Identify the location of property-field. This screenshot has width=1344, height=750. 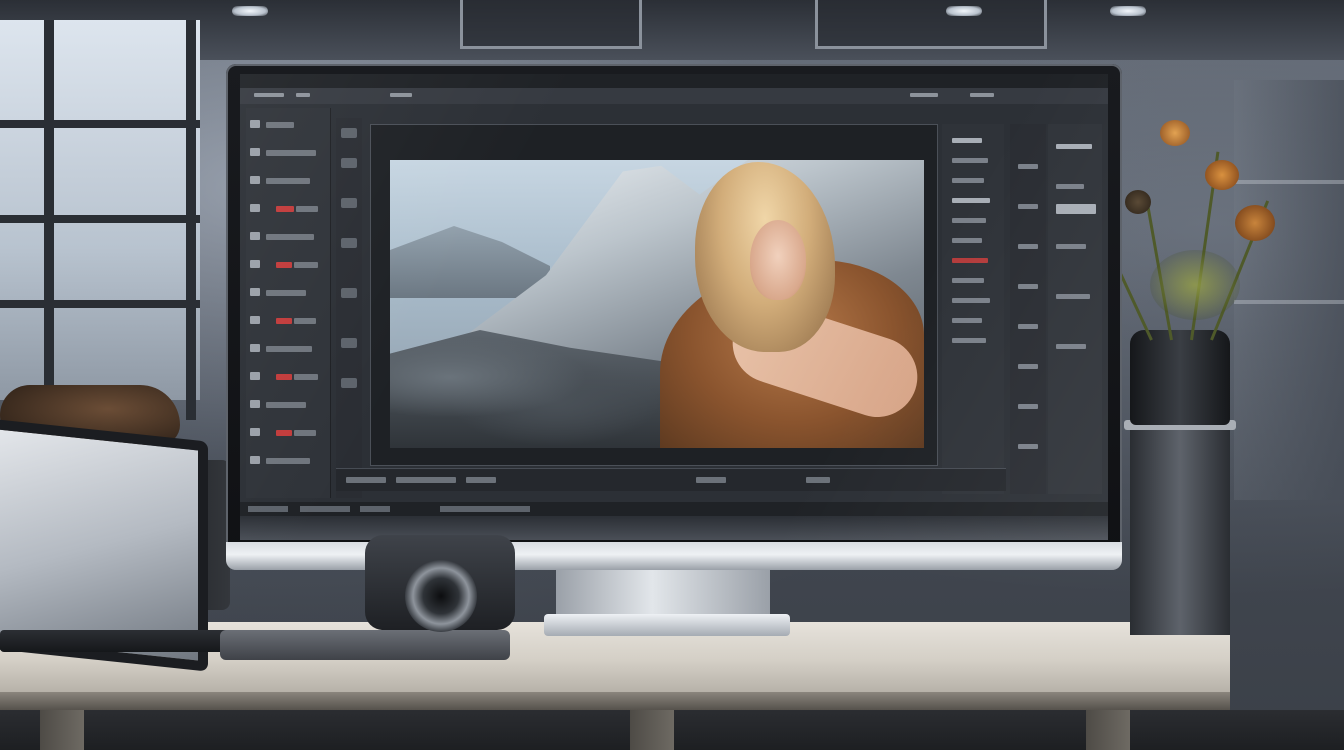
(1076, 209).